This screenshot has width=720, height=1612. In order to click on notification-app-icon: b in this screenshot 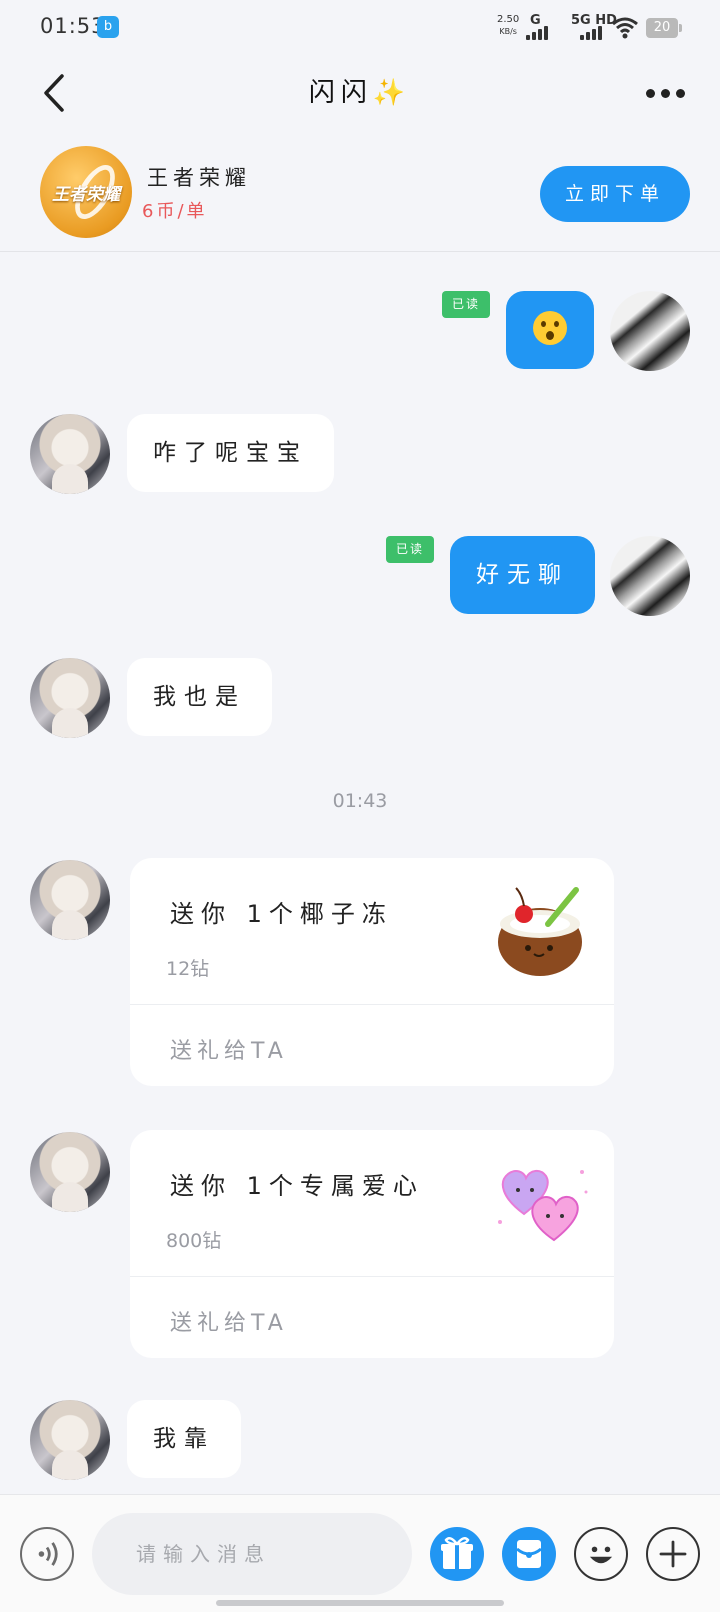, I will do `click(108, 27)`.